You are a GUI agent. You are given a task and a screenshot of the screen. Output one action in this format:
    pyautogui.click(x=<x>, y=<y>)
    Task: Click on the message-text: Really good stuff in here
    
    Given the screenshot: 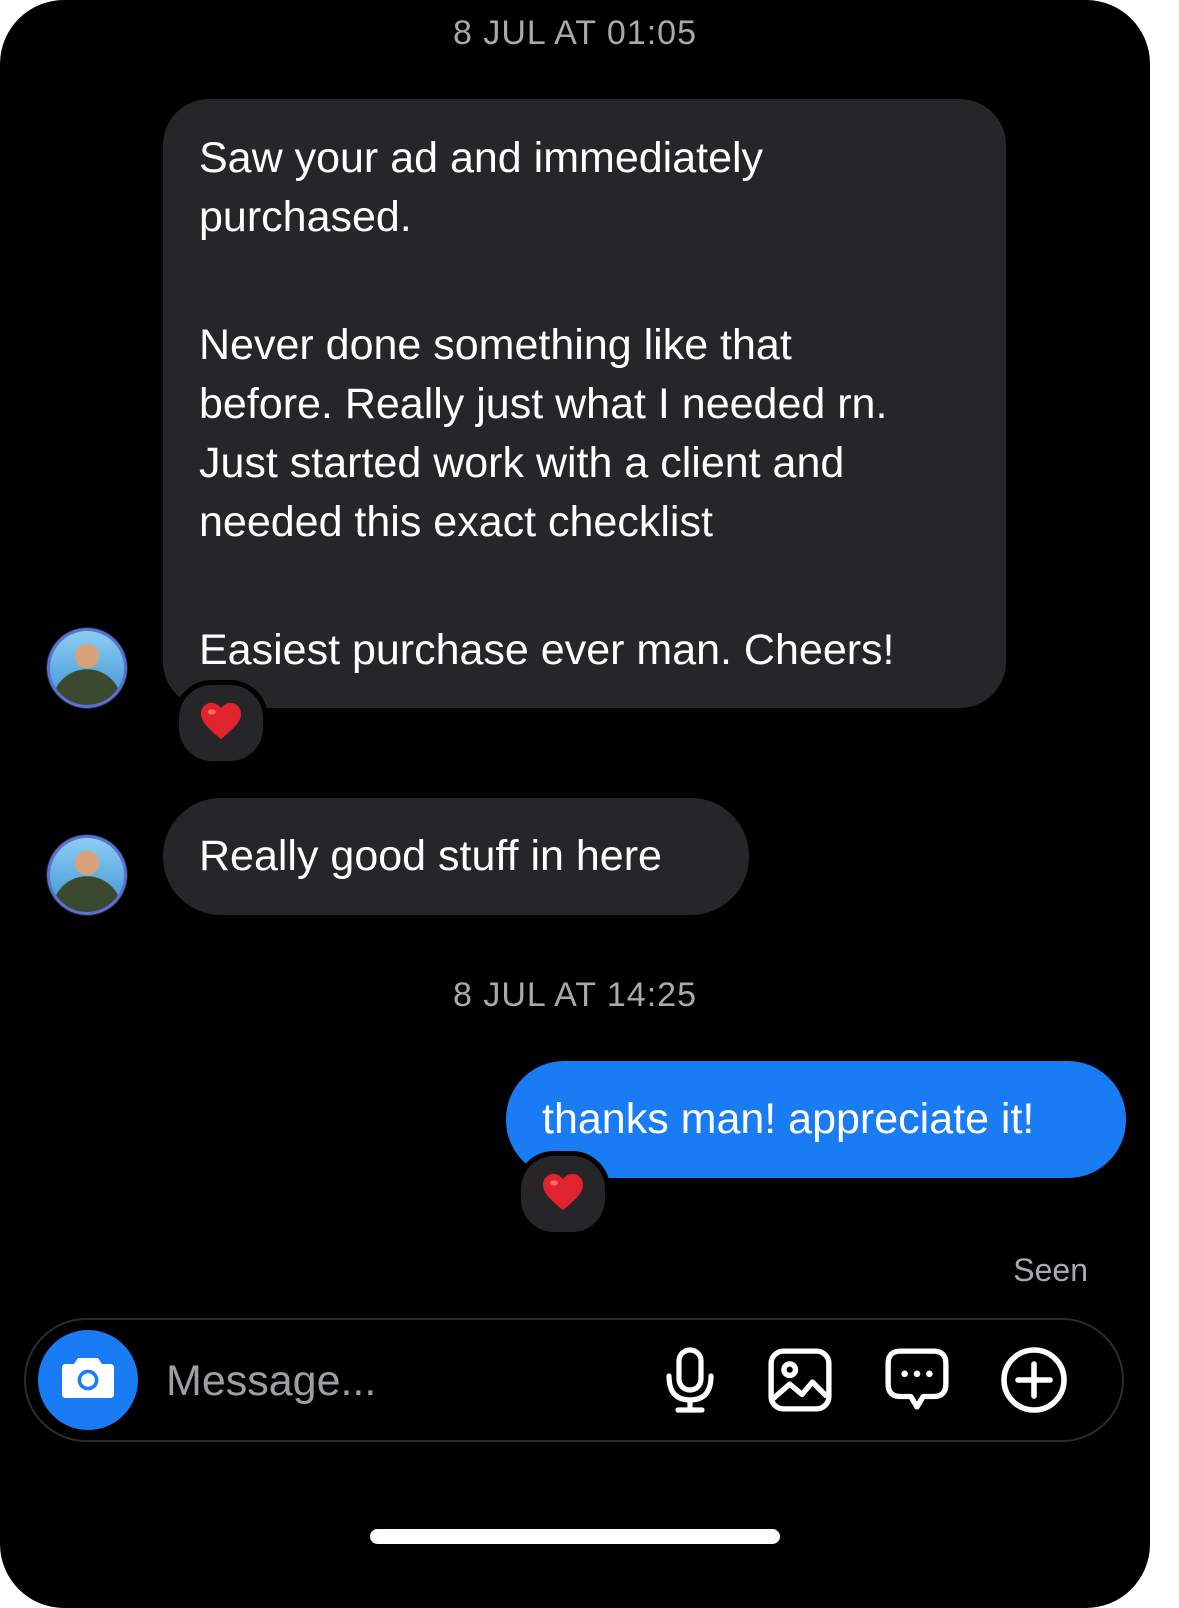 What is the action you would take?
    pyautogui.click(x=430, y=856)
    